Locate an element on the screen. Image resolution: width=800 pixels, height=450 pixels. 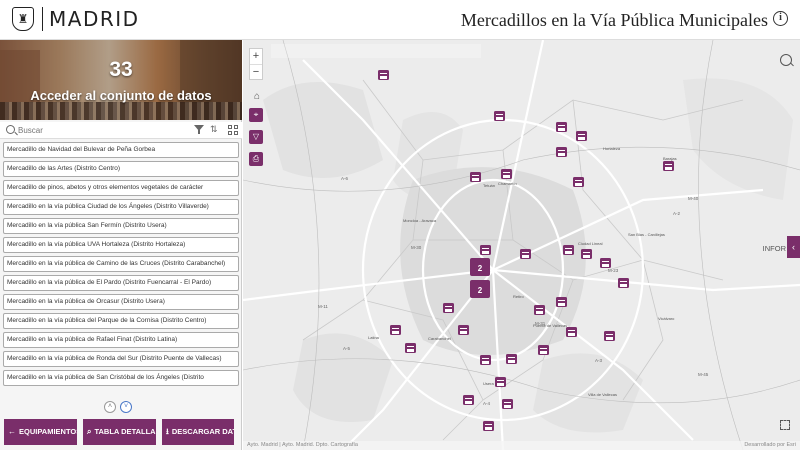
search-icon is located at coordinates (10, 129).